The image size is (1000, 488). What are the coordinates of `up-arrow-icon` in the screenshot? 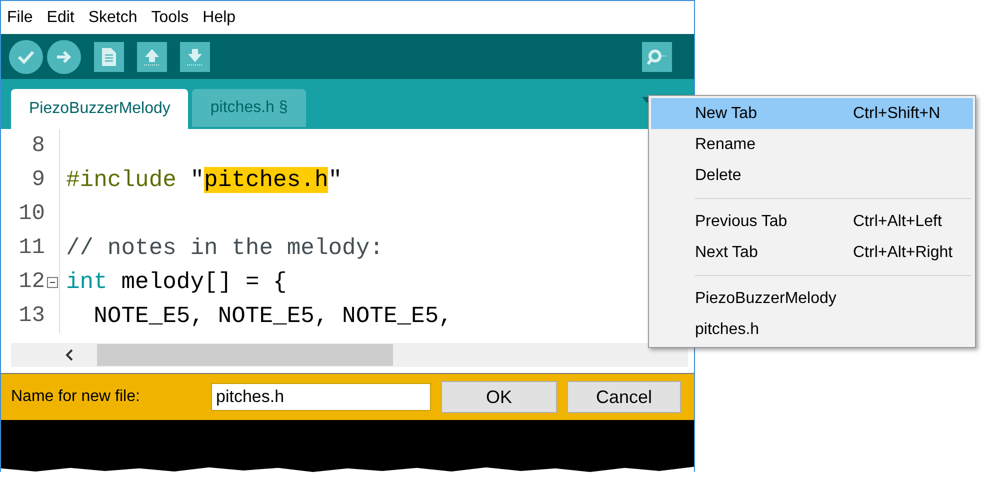 It's located at (152, 56).